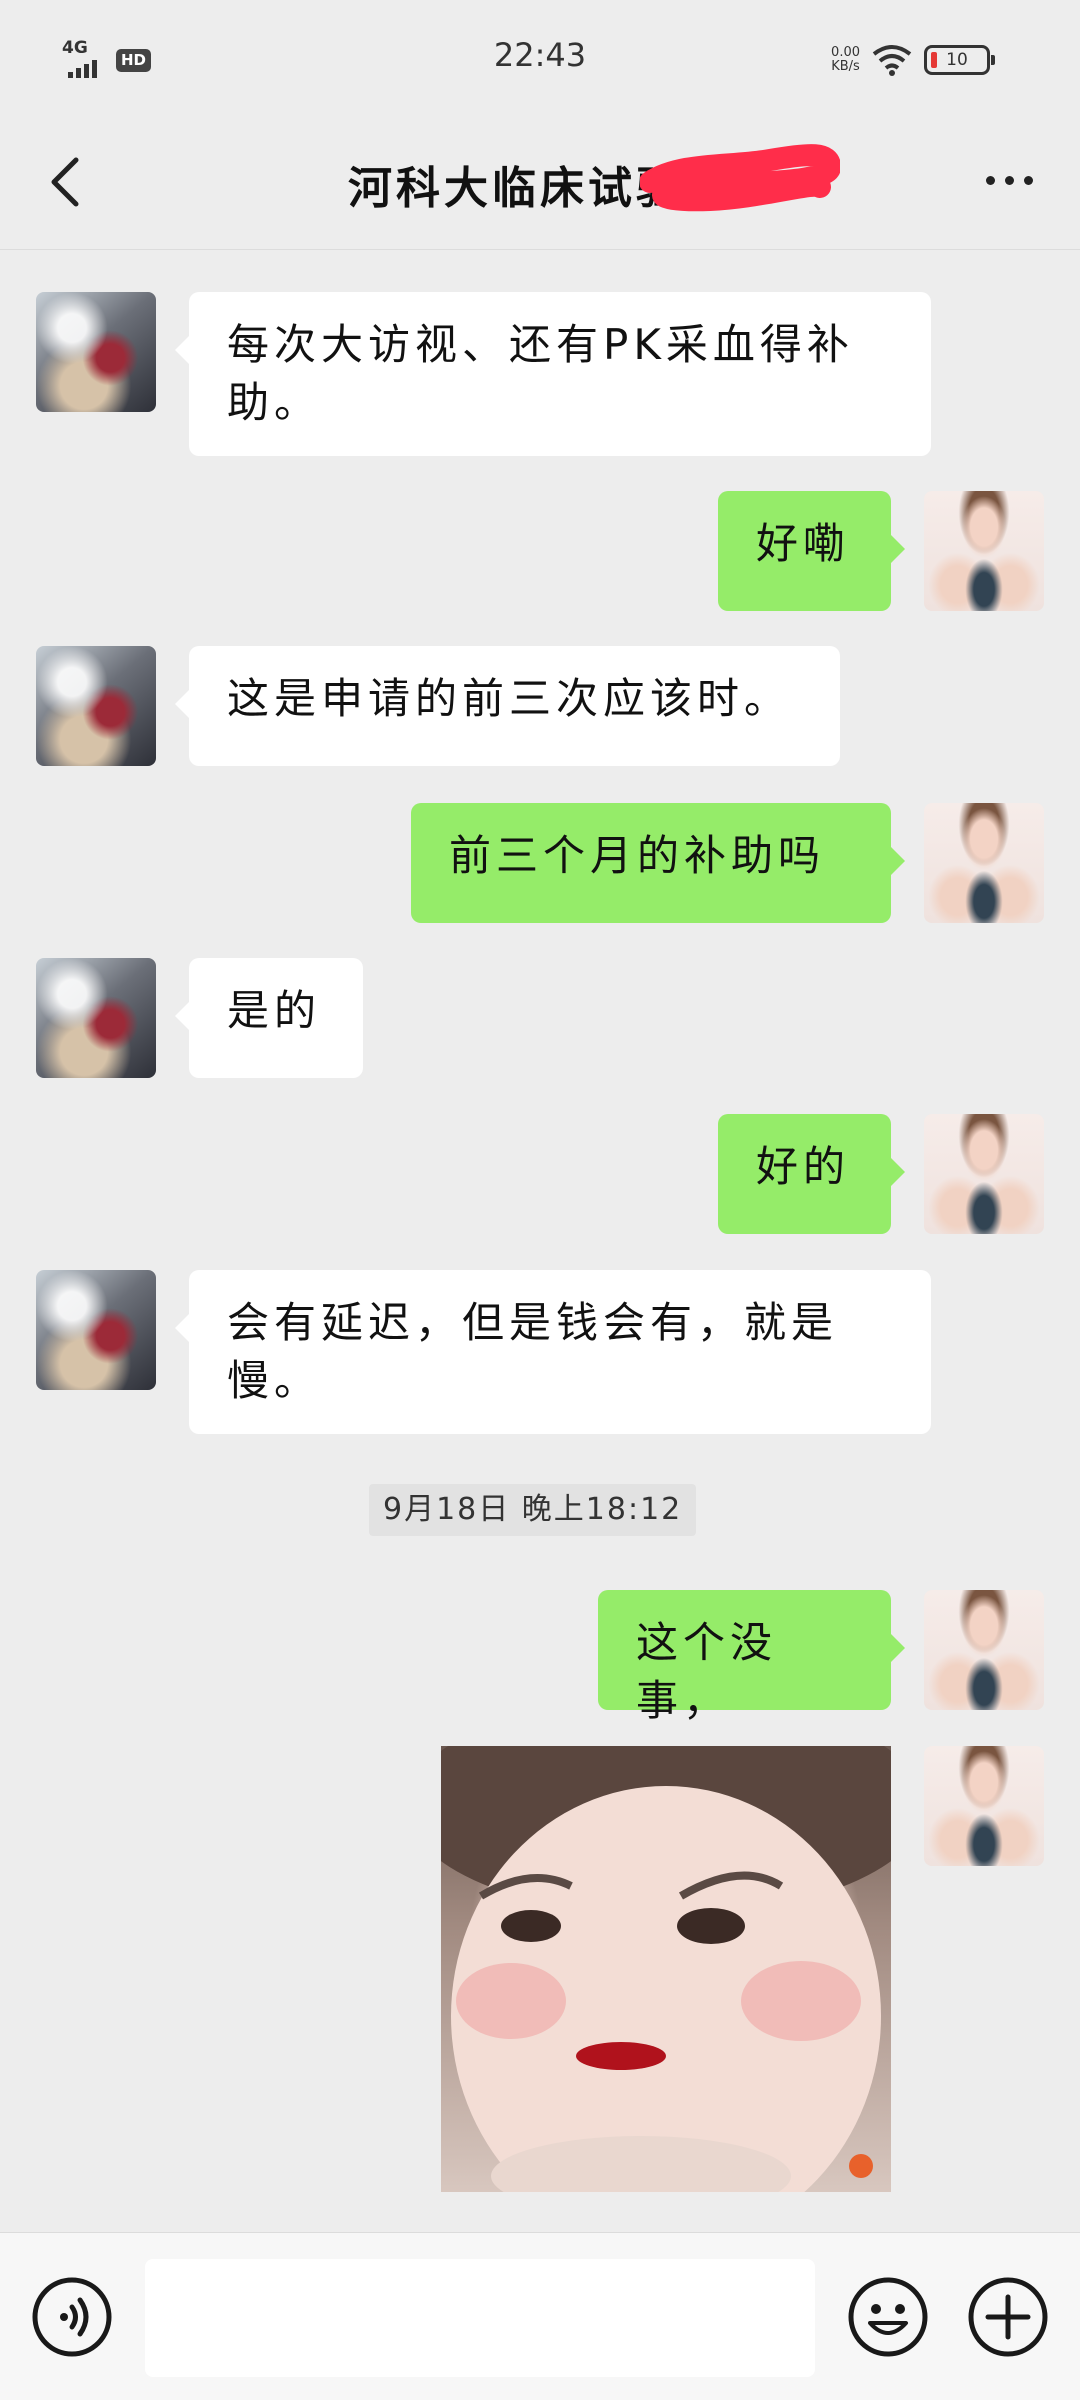 This screenshot has width=1080, height=2400. Describe the element at coordinates (533, 1510) in the screenshot. I see `timestamp-divider: 9月18日 晚上18:12` at that location.